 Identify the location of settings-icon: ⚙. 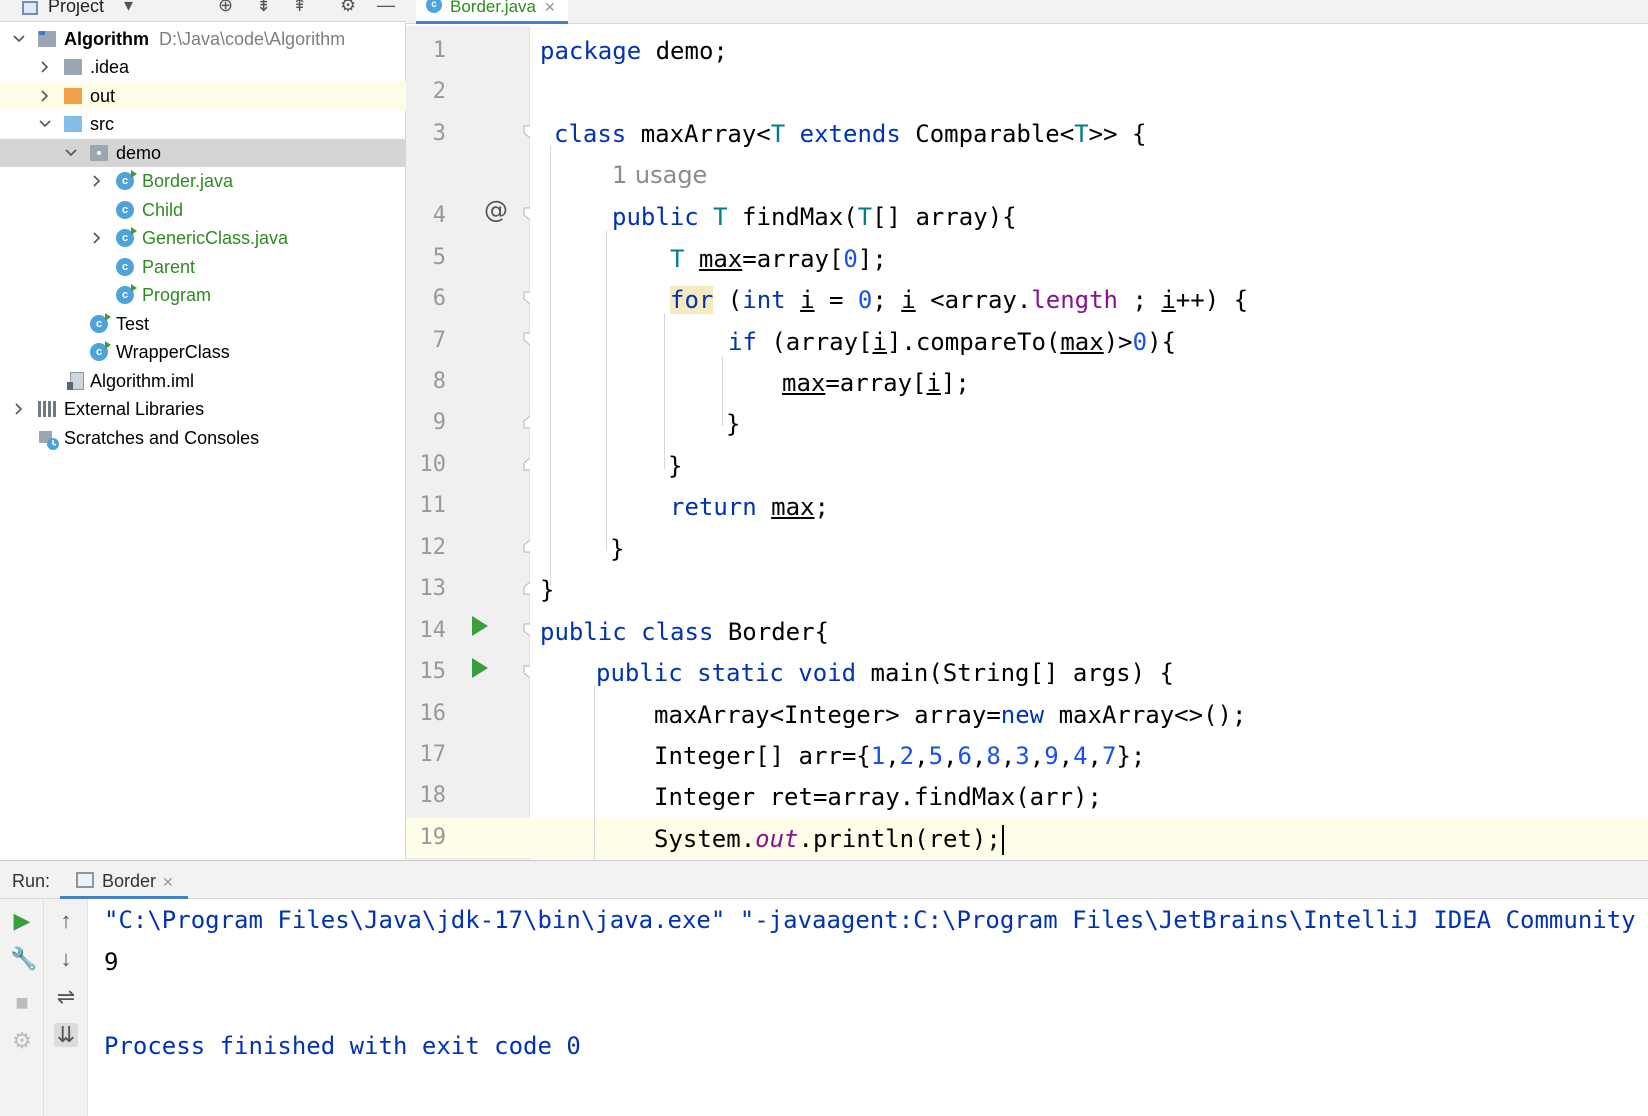
(22, 1041).